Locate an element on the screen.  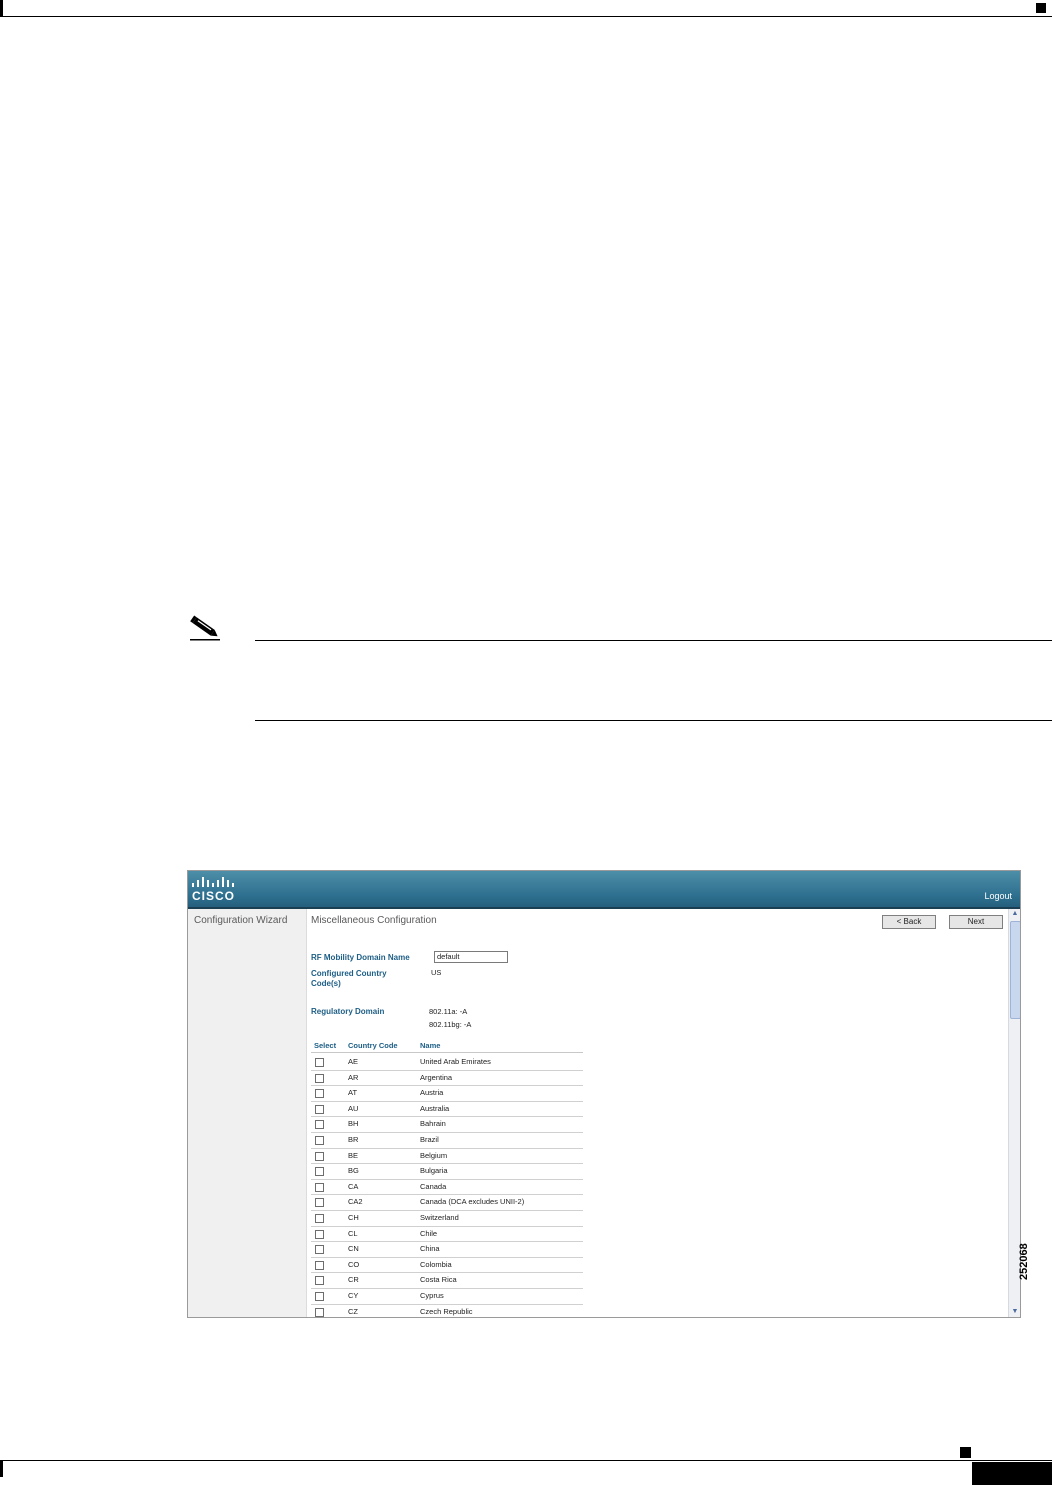
regulatory-domain-label: Regulatory Domain is located at coordinates (348, 1011).